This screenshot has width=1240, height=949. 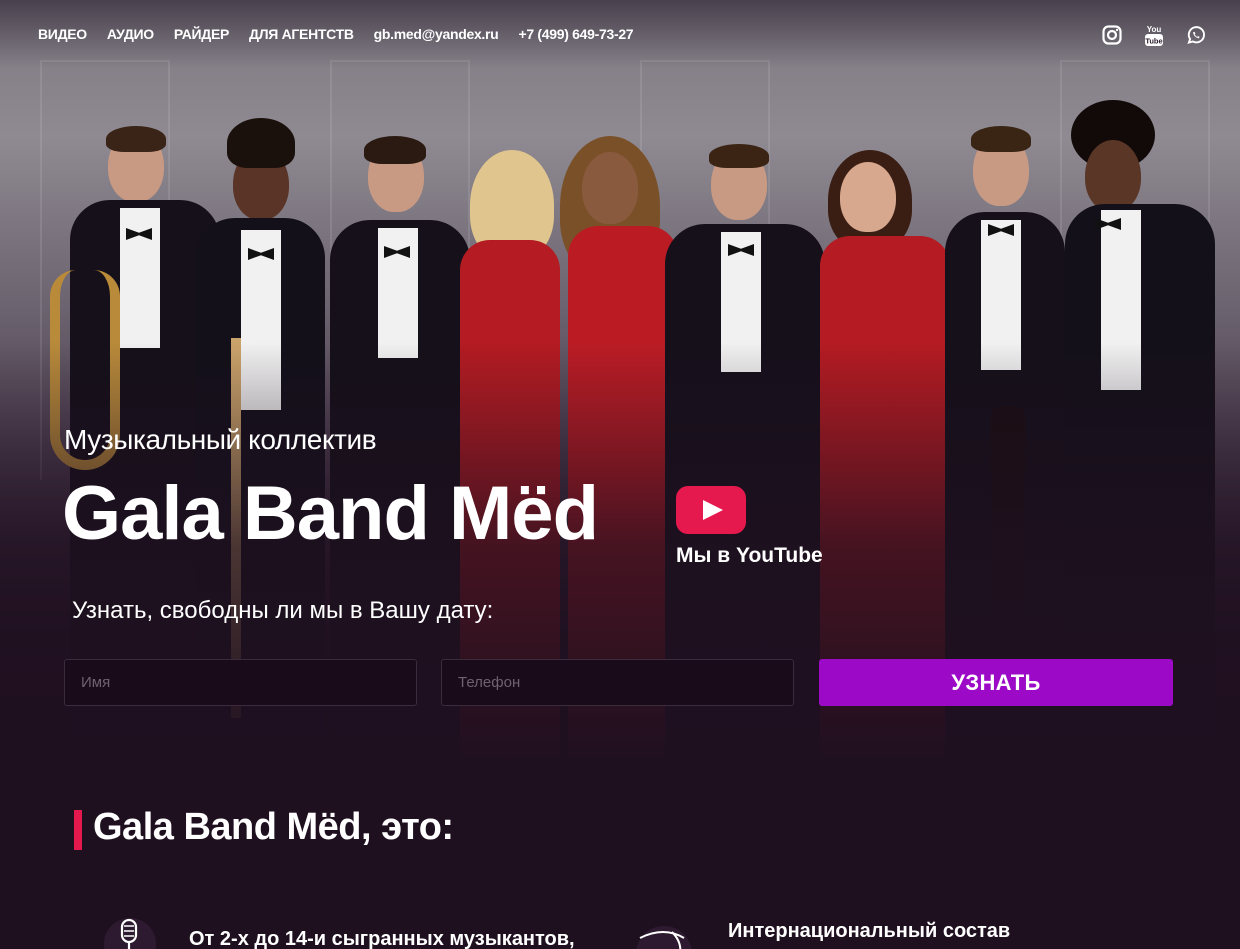 What do you see at coordinates (201, 34) in the screenshot?
I see `nav-link-rider: РАЙДЕР` at bounding box center [201, 34].